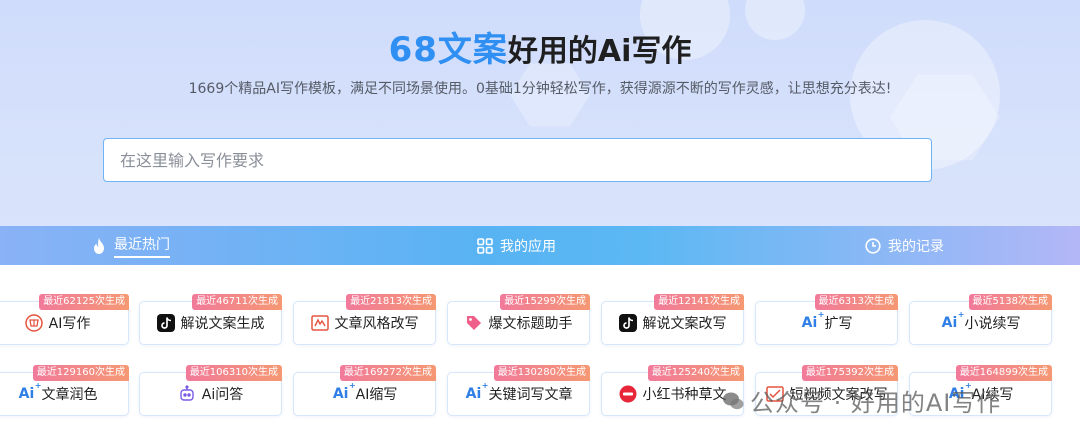  Describe the element at coordinates (876, 403) in the screenshot. I see `watermark-text: 公众号 · 好用的AI写作` at that location.